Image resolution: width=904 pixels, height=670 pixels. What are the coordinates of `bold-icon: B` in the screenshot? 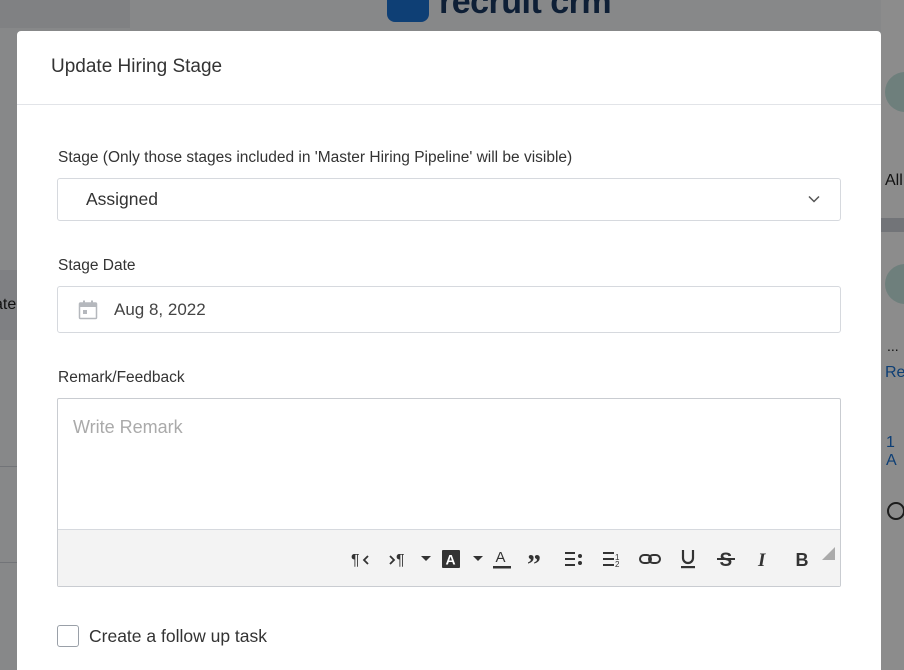 It's located at (802, 559).